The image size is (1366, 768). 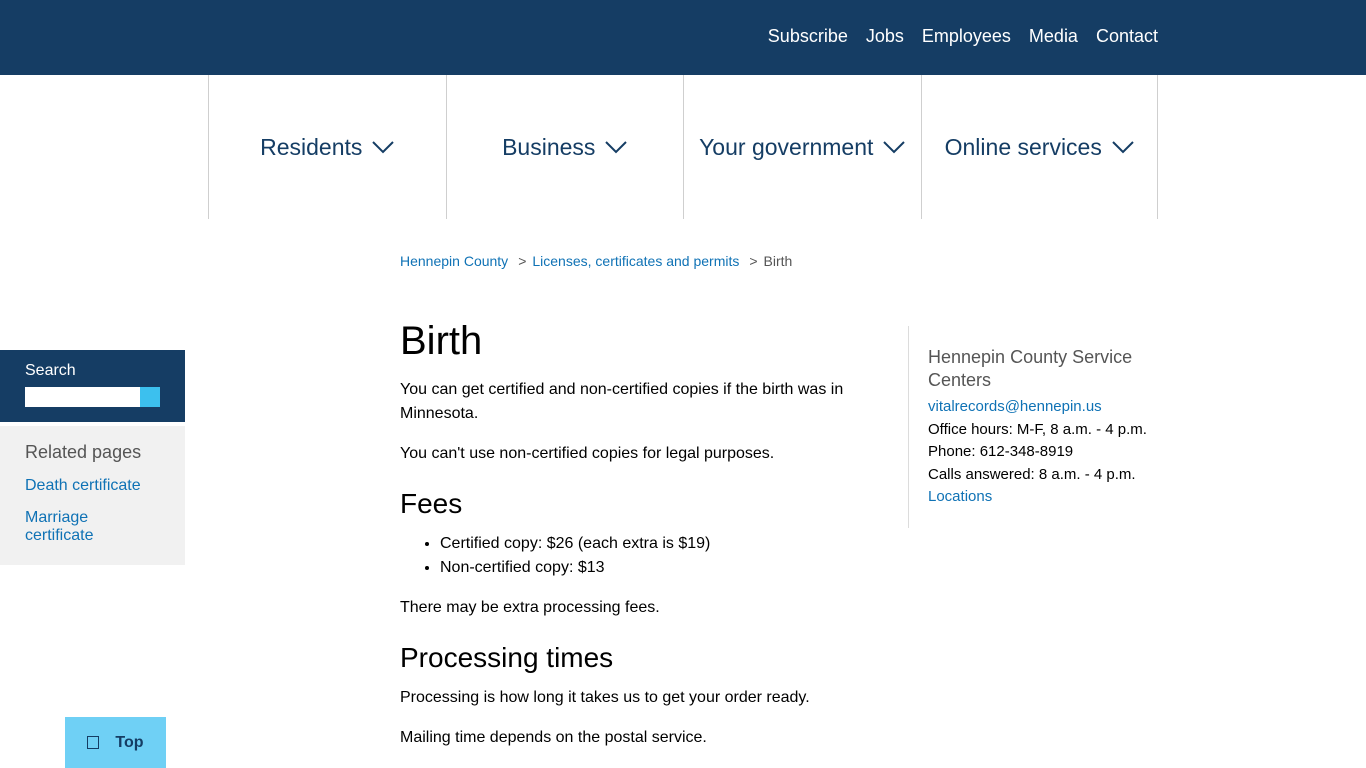 I want to click on search-label: Search, so click(x=50, y=370).